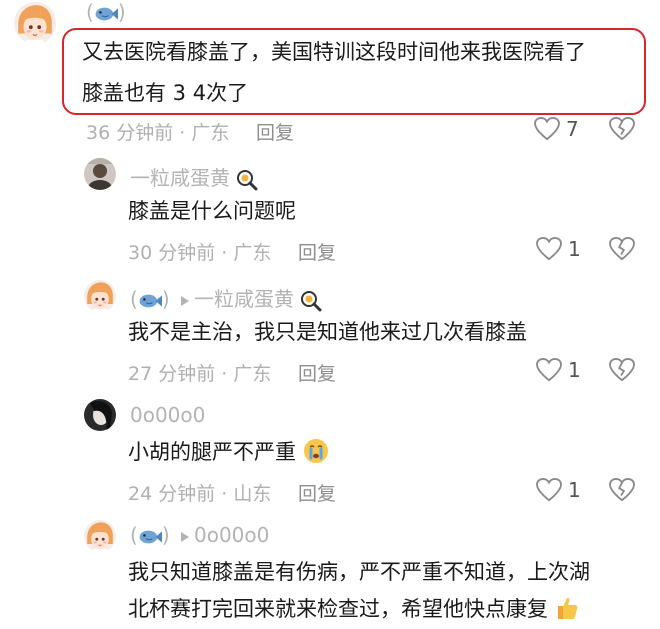 This screenshot has height=629, width=660. I want to click on like-count: 7, so click(572, 129).